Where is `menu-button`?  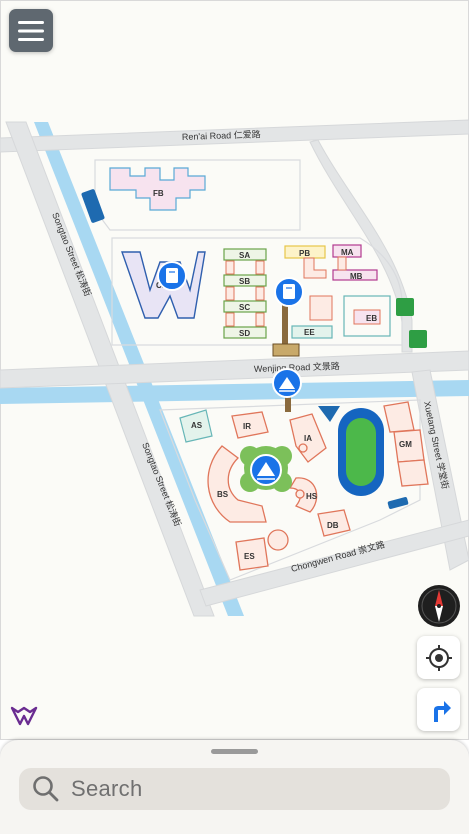 menu-button is located at coordinates (31, 30).